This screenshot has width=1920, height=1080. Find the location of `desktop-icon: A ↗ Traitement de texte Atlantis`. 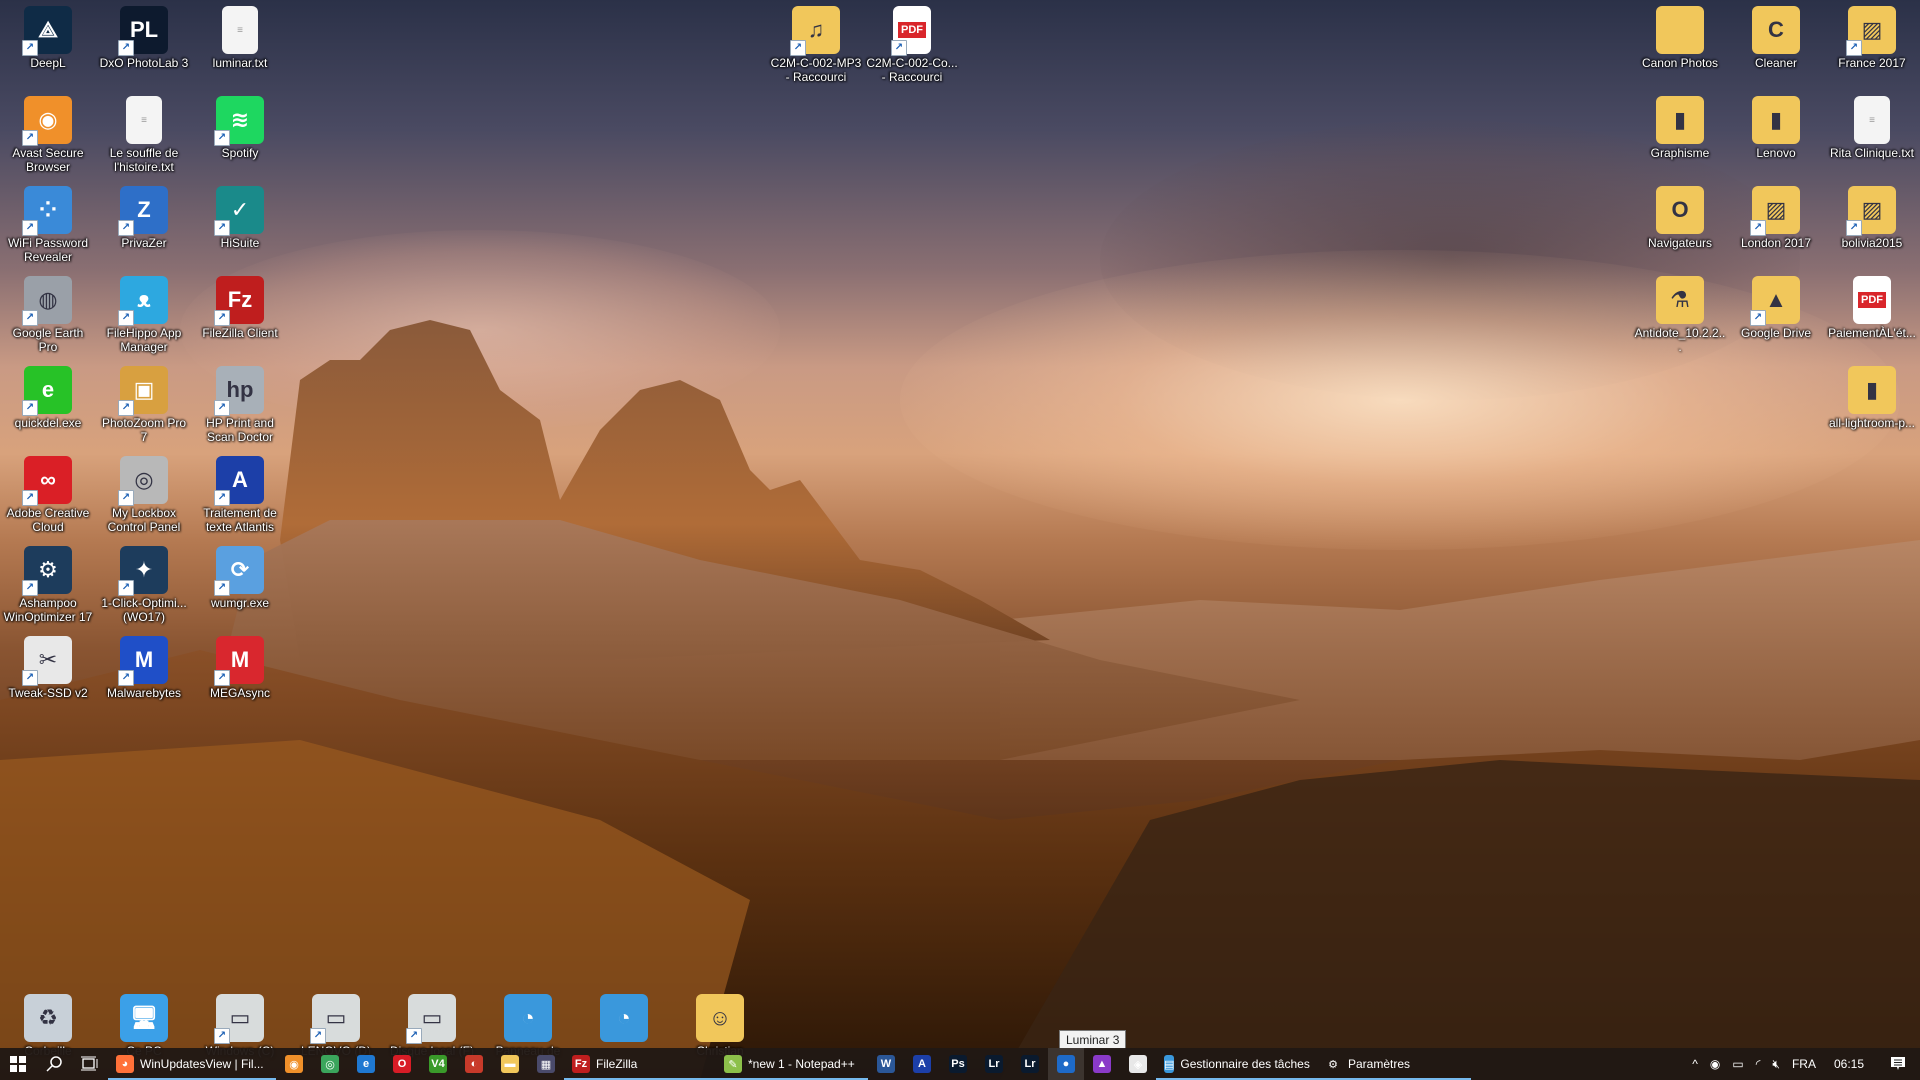

desktop-icon: A ↗ Traitement de texte Atlantis is located at coordinates (240, 493).